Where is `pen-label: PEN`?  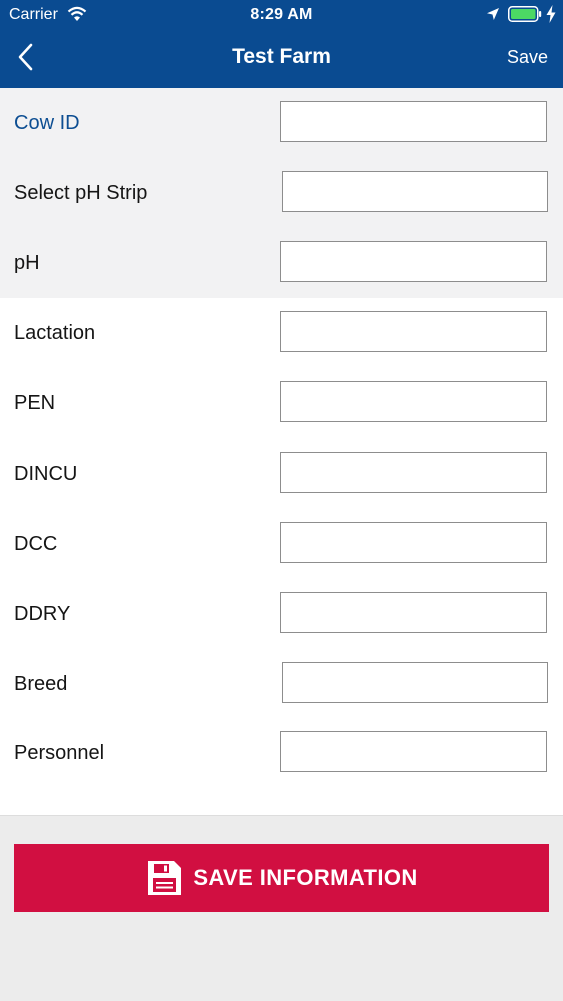 pen-label: PEN is located at coordinates (35, 403).